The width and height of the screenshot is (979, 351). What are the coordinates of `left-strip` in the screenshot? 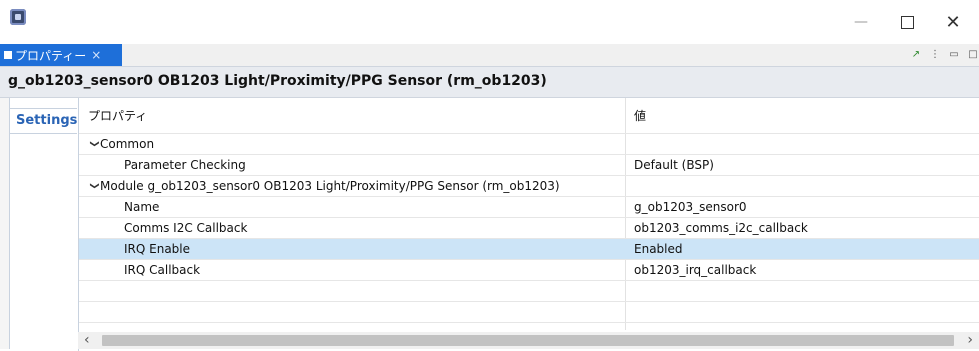 It's located at (4, 223).